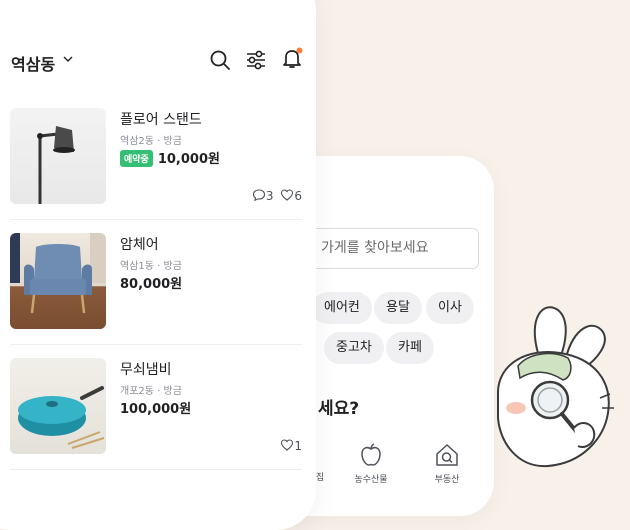 The width and height of the screenshot is (630, 530). What do you see at coordinates (220, 60) in the screenshot?
I see `search-icon` at bounding box center [220, 60].